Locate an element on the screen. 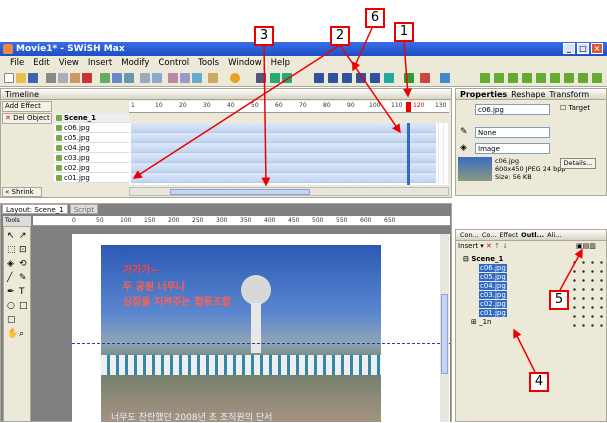 This screenshot has width=607, height=423. annotation-label-6: 6 is located at coordinates (375, 18).